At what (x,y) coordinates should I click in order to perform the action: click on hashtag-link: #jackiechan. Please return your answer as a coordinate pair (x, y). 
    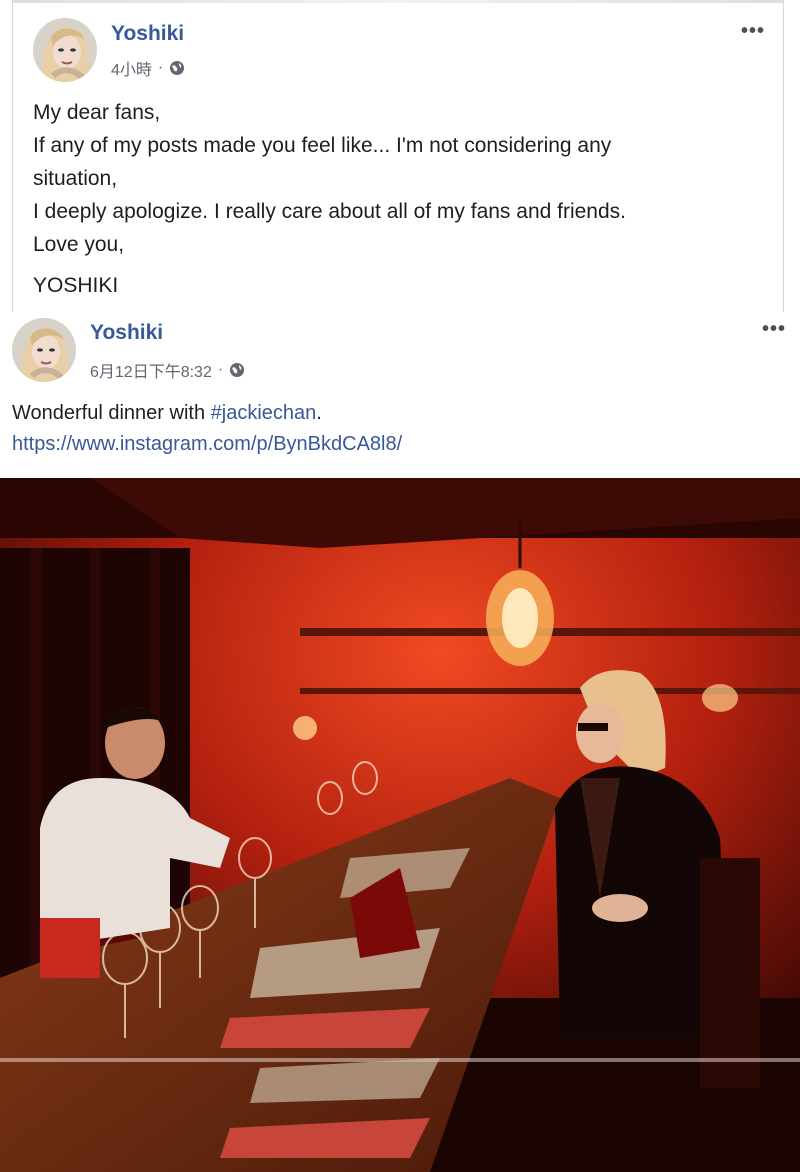
    Looking at the image, I should click on (264, 413).